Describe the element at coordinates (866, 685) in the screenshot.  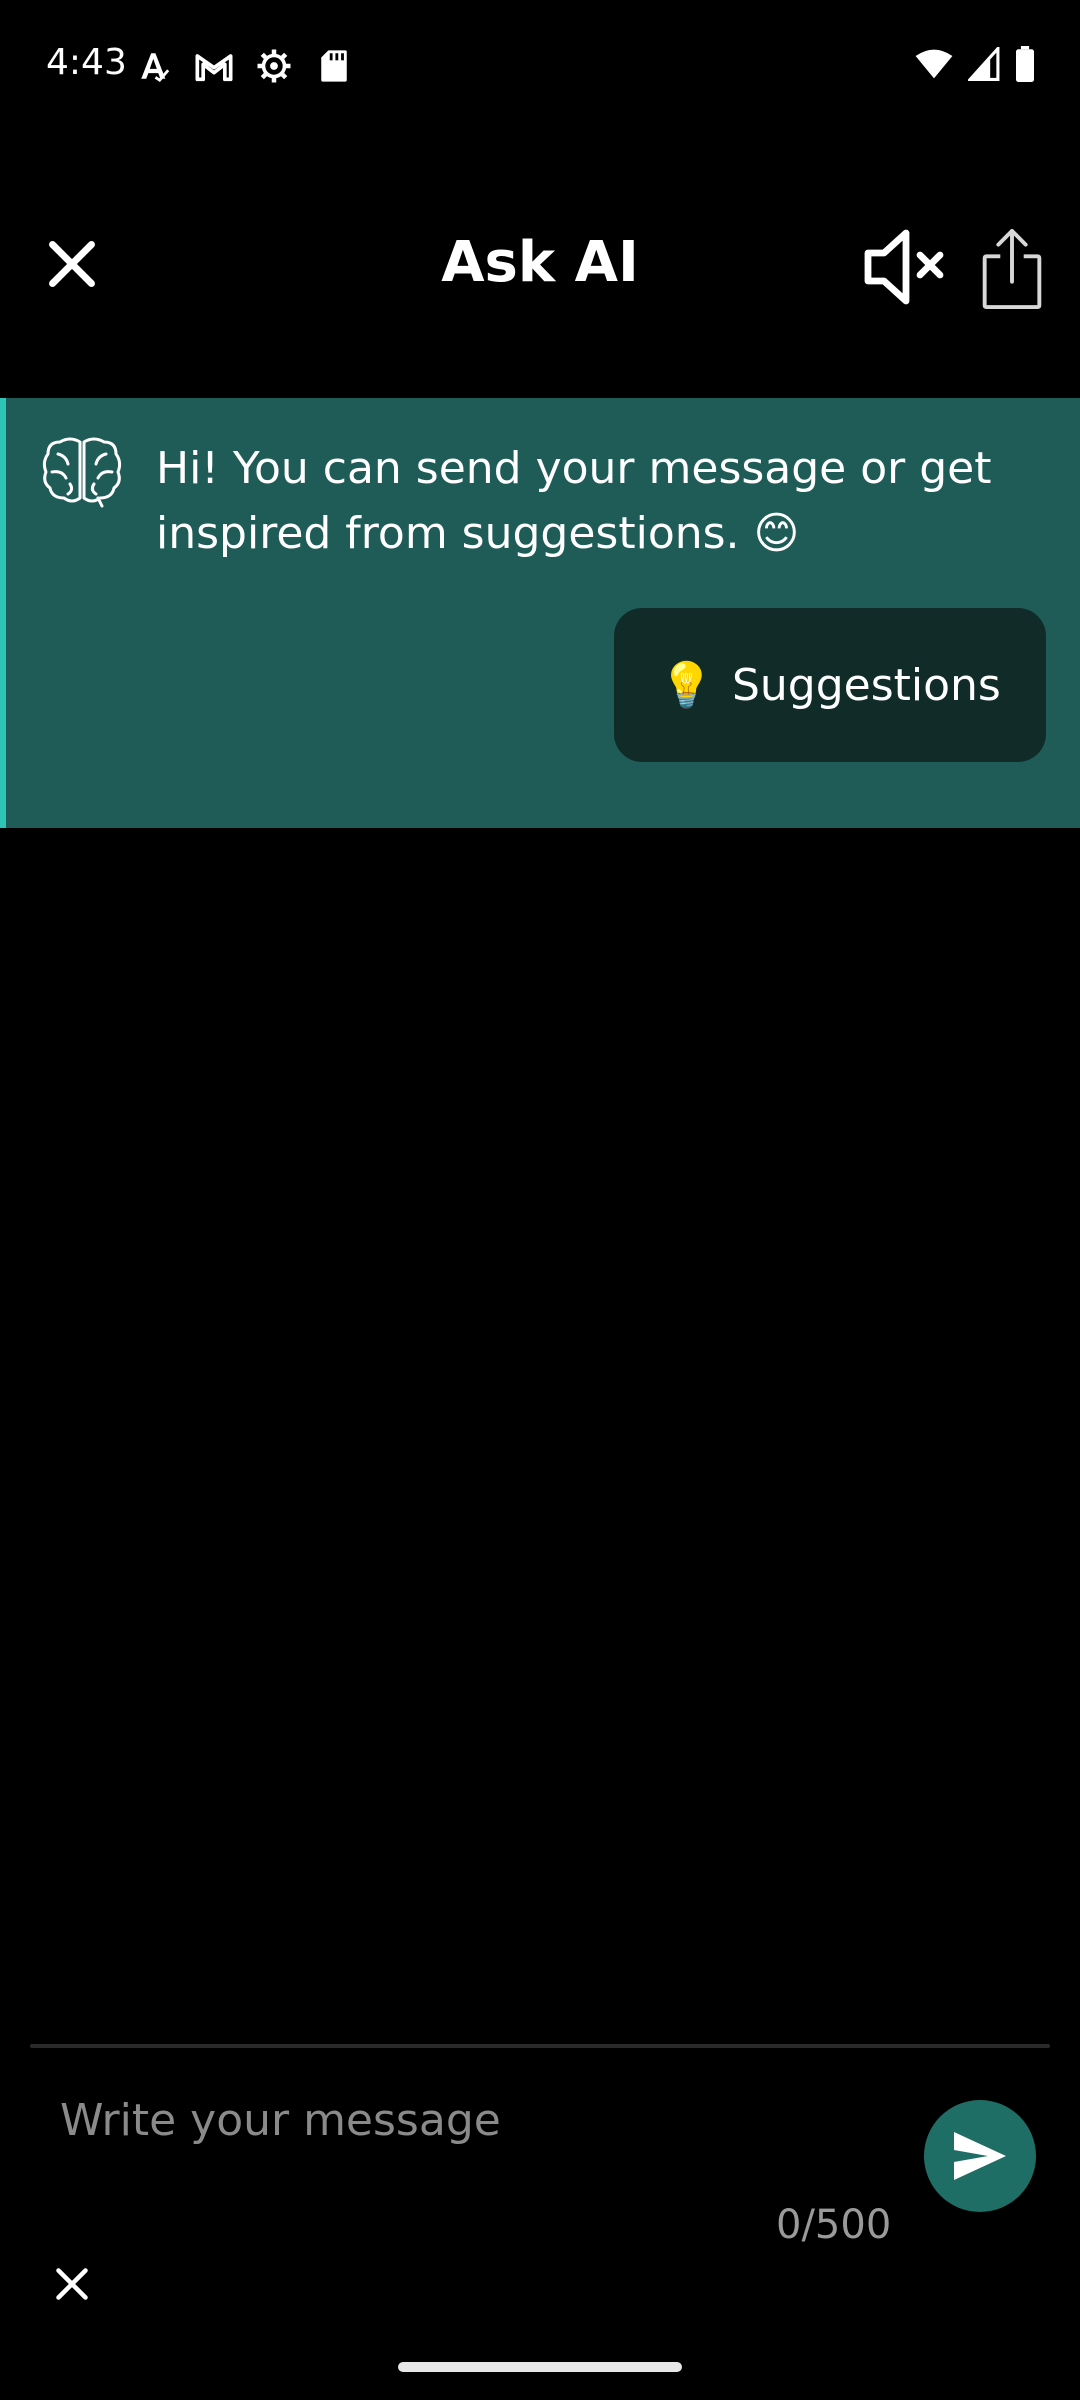
I see `suggestions-label: Suggestions` at that location.